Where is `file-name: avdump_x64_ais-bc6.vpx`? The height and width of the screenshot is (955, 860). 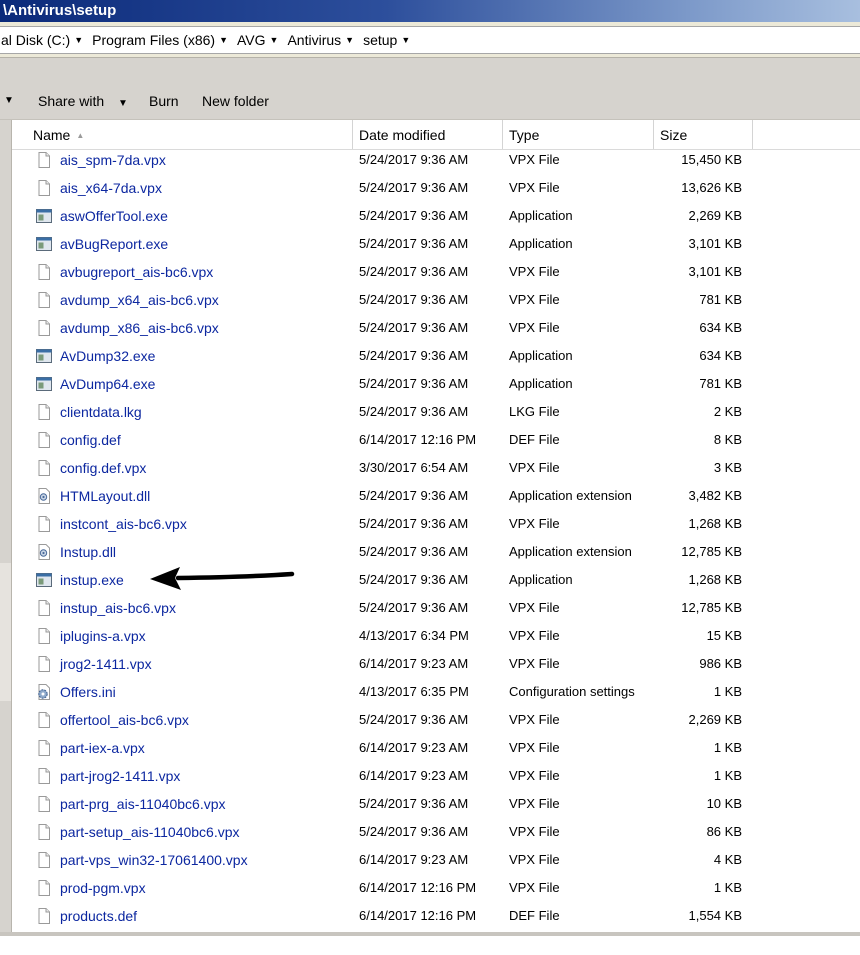 file-name: avdump_x64_ais-bc6.vpx is located at coordinates (139, 300).